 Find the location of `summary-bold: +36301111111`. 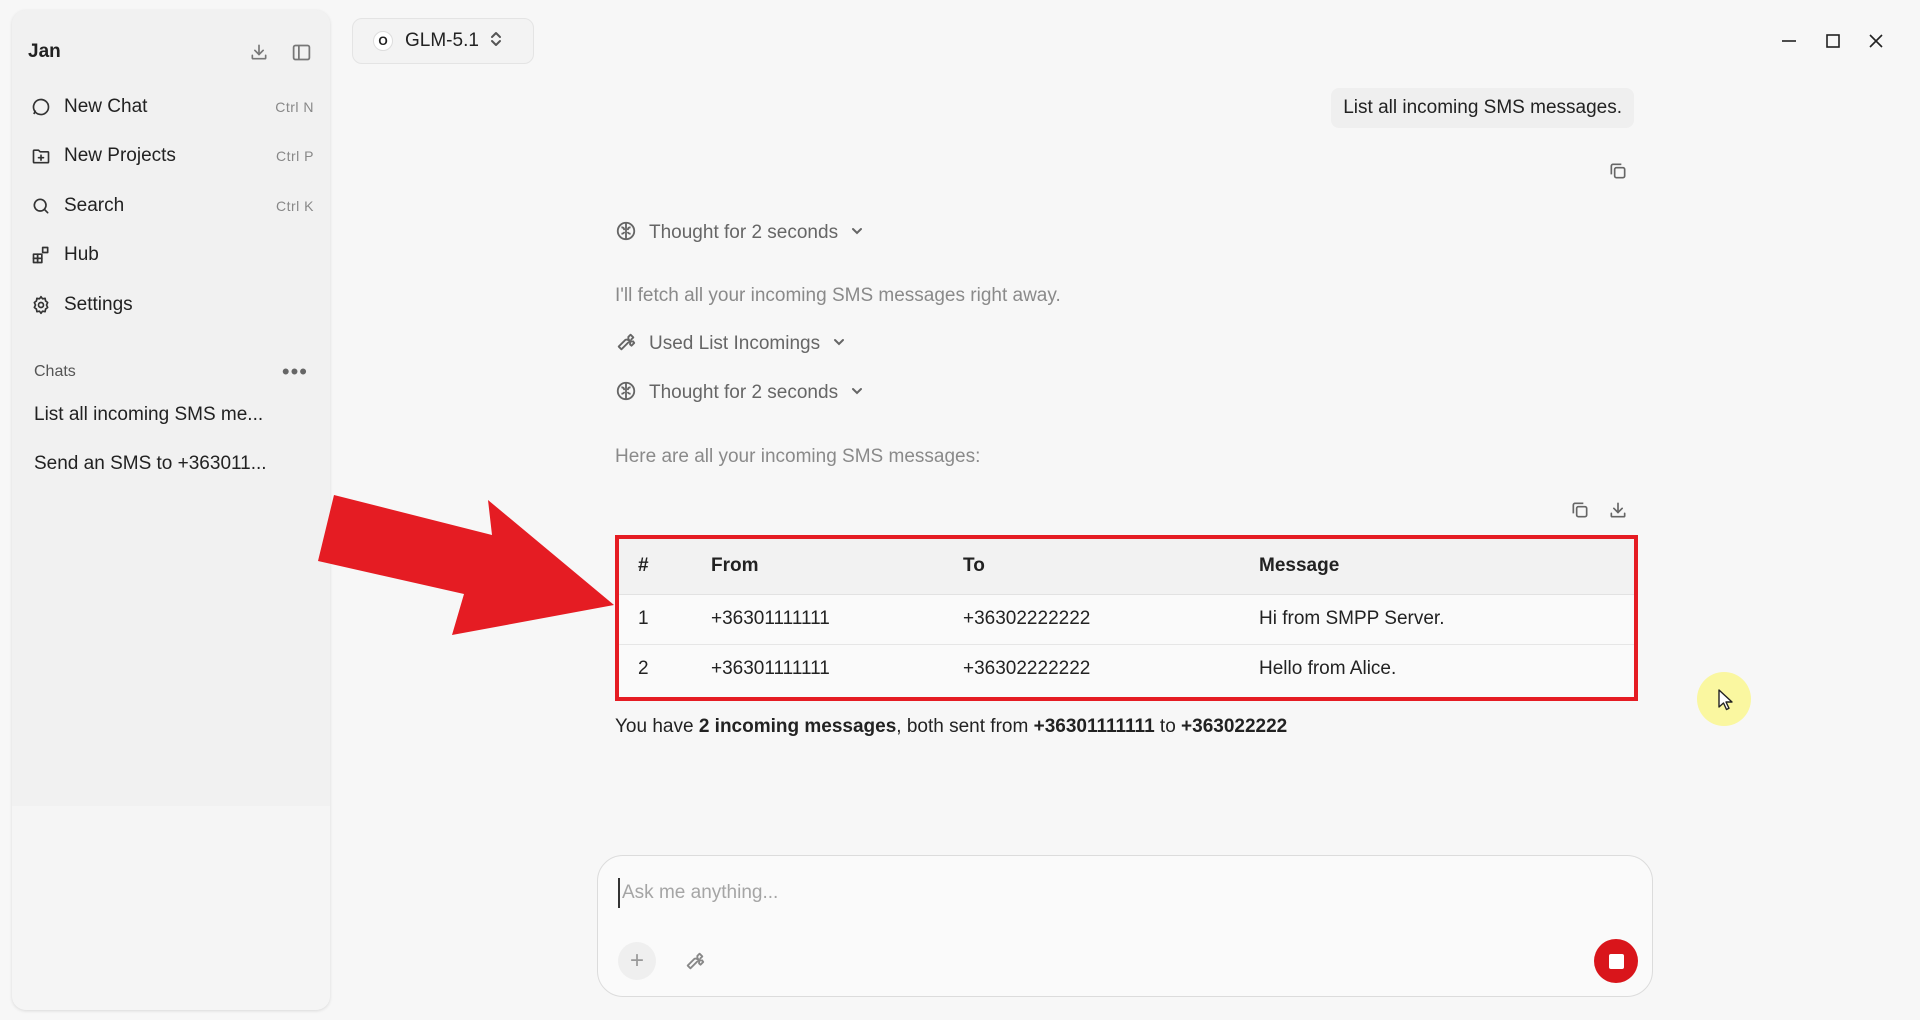

summary-bold: +36301111111 is located at coordinates (1094, 726).